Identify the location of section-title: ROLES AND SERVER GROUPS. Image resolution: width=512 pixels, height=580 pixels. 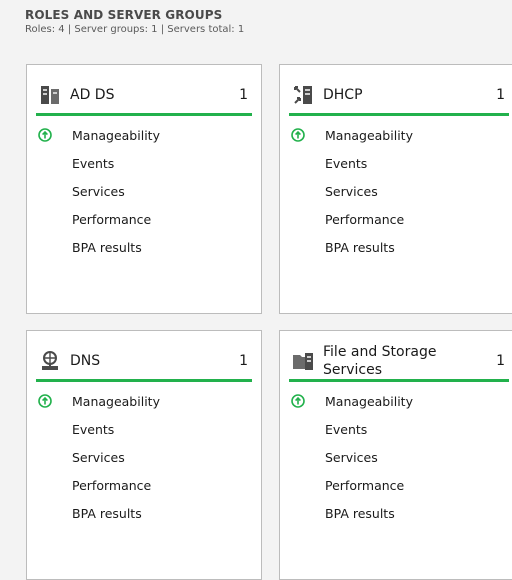
(124, 15).